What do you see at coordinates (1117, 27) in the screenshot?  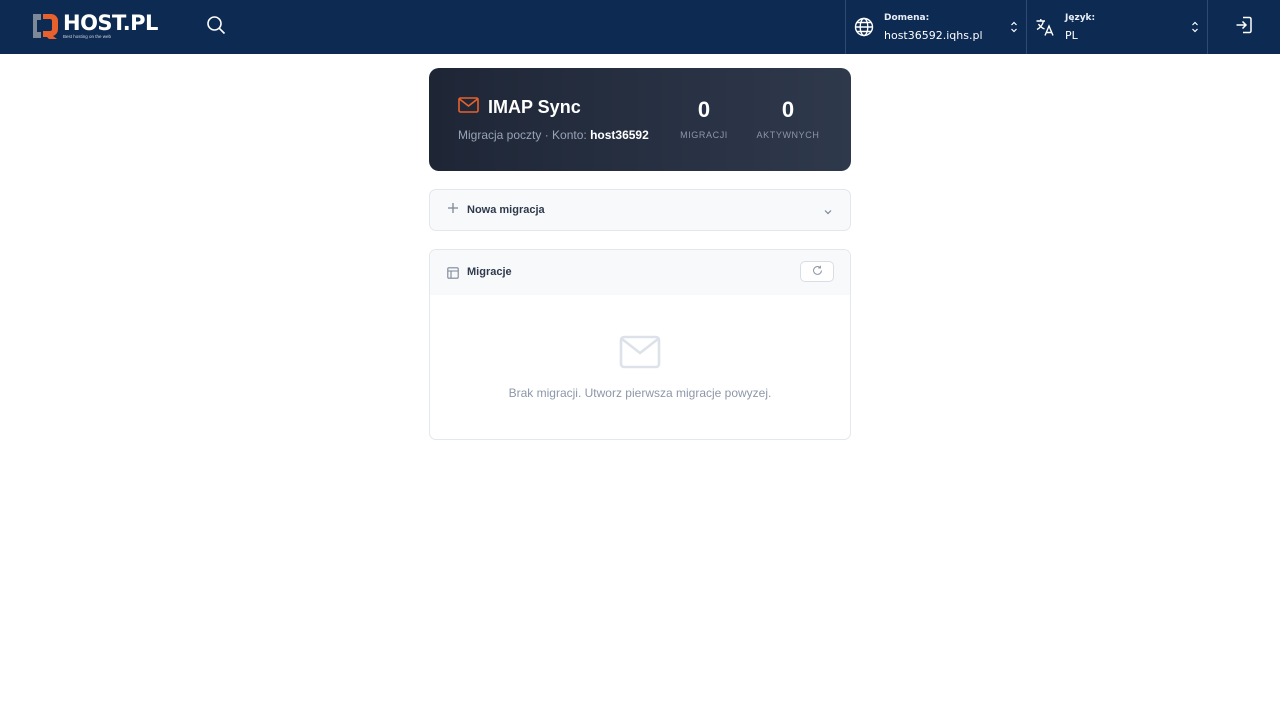 I see `language-select: Język: PL` at bounding box center [1117, 27].